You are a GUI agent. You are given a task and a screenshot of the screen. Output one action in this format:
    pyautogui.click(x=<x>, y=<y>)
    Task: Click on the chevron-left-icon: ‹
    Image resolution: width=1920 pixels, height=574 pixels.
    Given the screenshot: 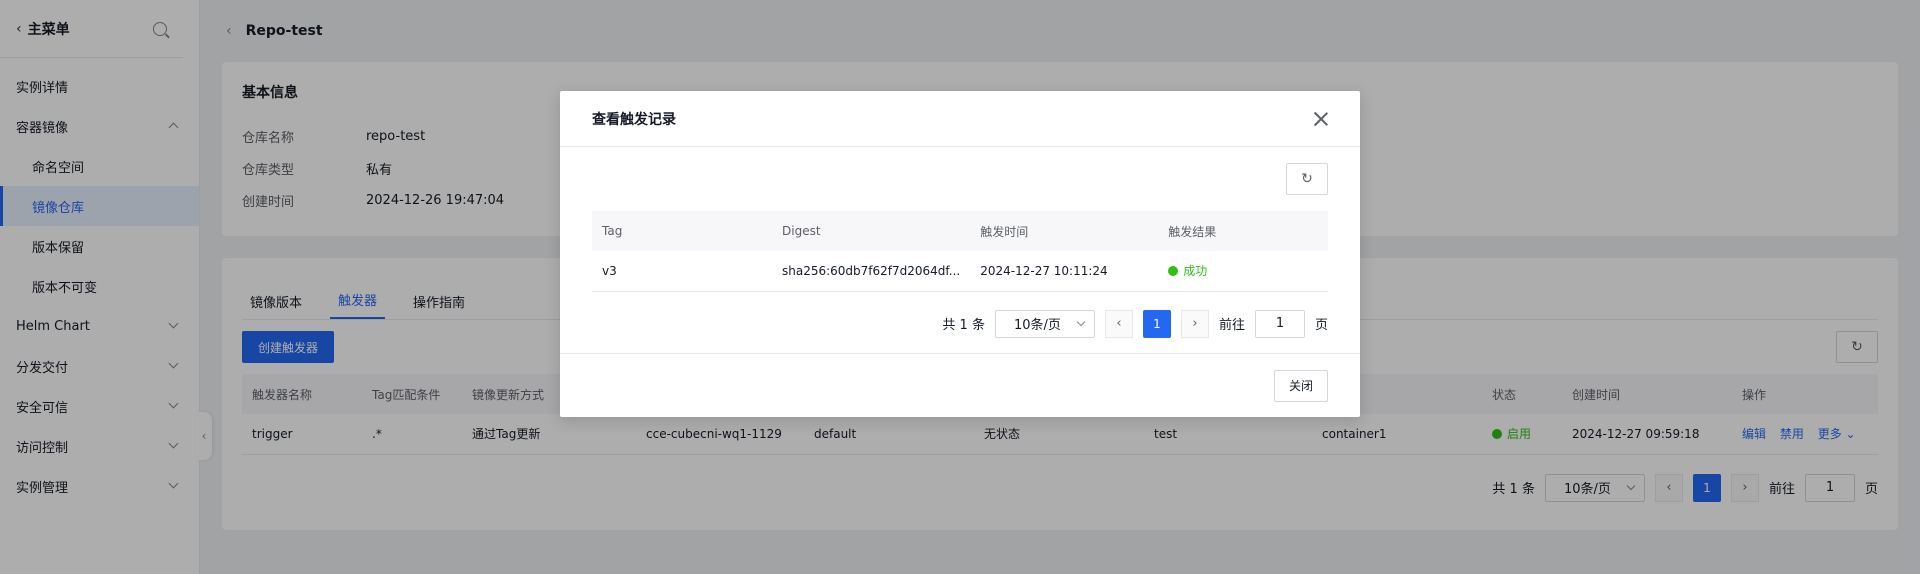 What is the action you would take?
    pyautogui.click(x=1119, y=323)
    